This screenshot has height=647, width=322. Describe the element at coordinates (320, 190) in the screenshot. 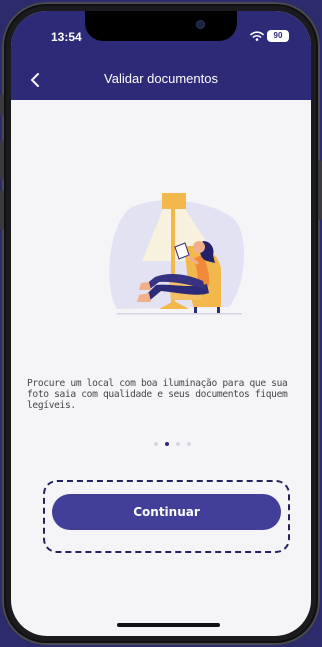

I see `phone-power-button` at that location.